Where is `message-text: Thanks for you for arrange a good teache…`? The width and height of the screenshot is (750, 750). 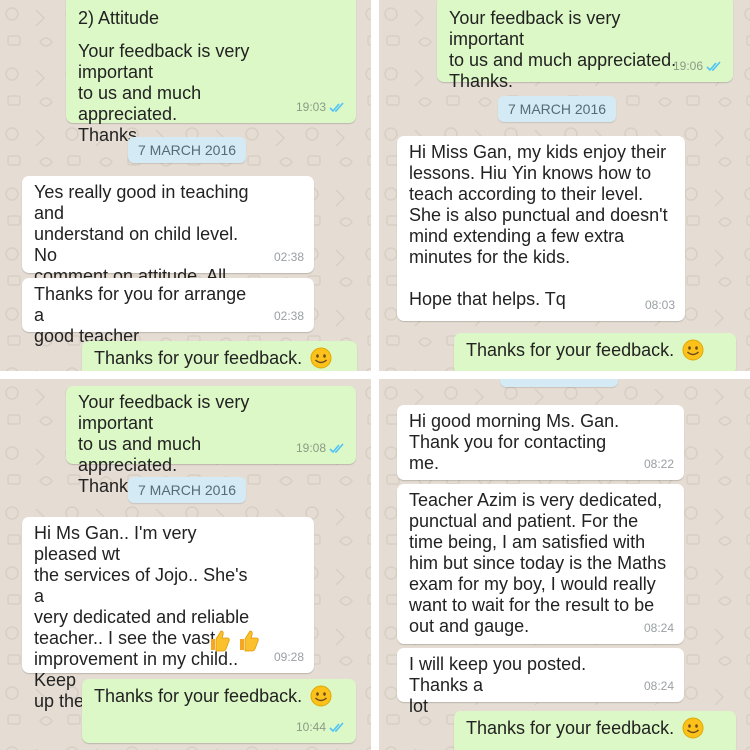
message-text: Thanks for you for arrange a good teache… is located at coordinates (140, 315).